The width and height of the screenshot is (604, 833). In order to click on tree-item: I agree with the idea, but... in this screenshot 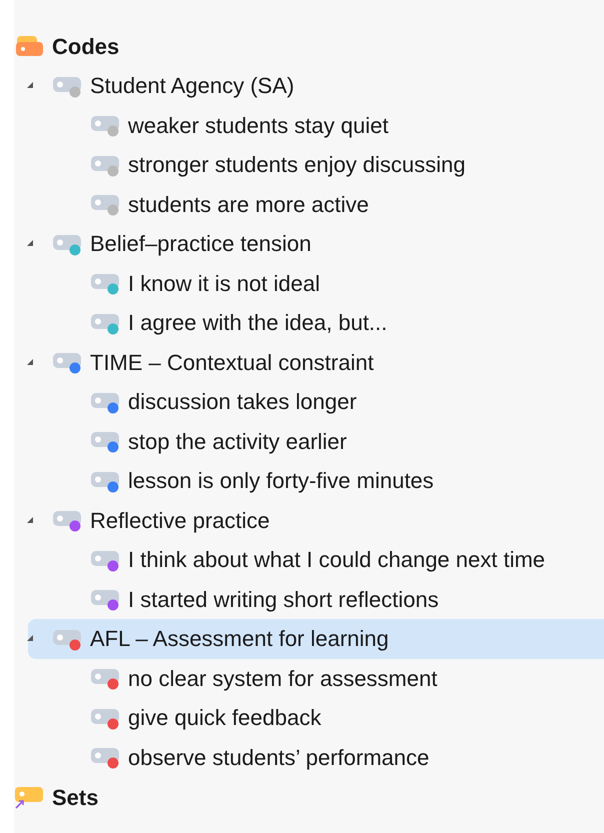, I will do `click(316, 322)`.